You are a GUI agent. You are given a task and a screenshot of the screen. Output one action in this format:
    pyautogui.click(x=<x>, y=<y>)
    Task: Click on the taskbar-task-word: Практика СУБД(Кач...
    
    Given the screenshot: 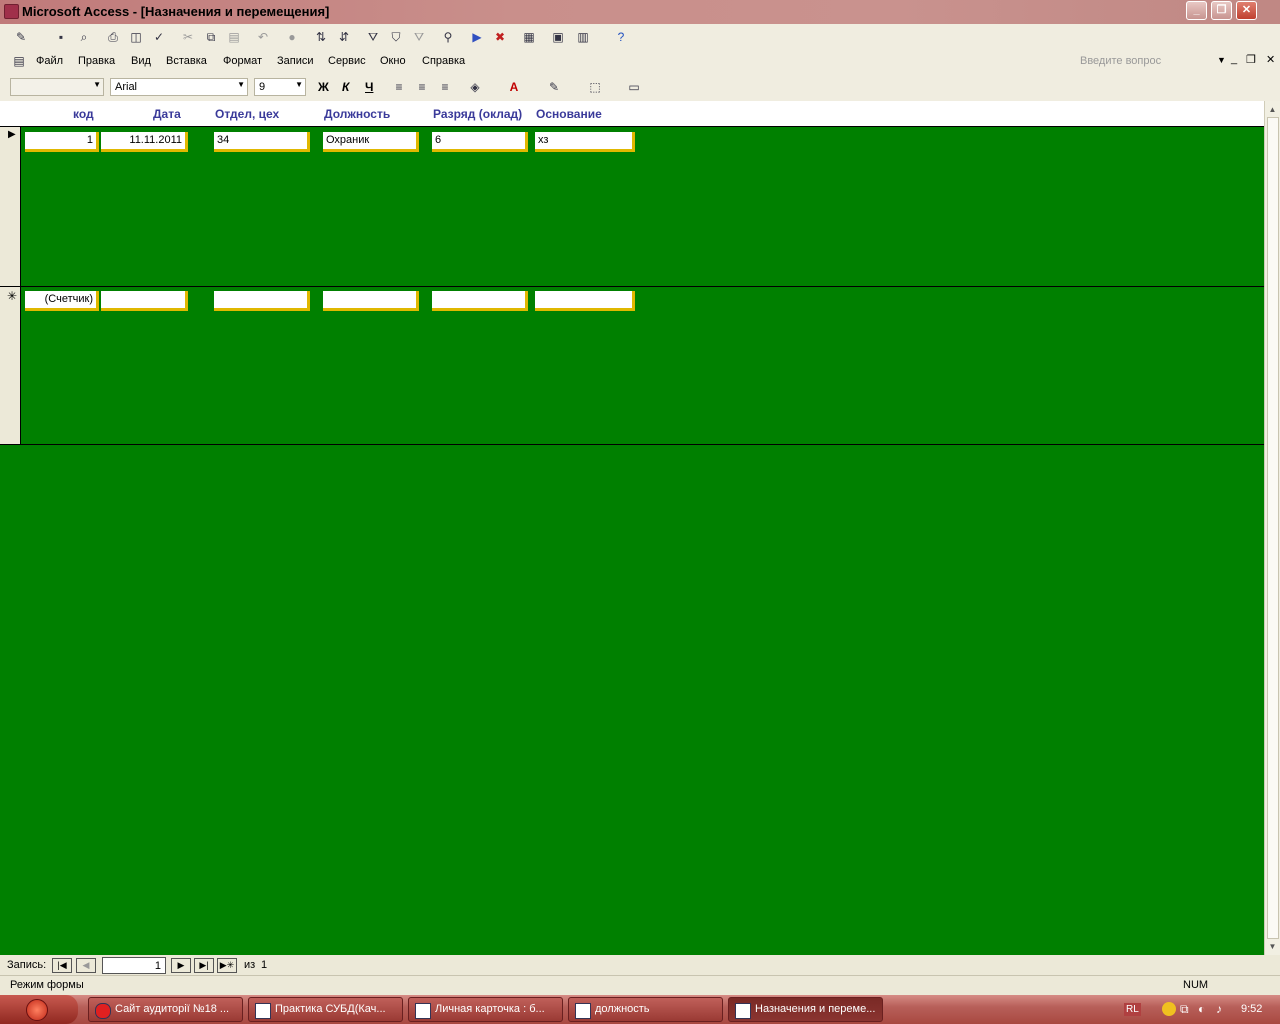 What is the action you would take?
    pyautogui.click(x=325, y=1009)
    